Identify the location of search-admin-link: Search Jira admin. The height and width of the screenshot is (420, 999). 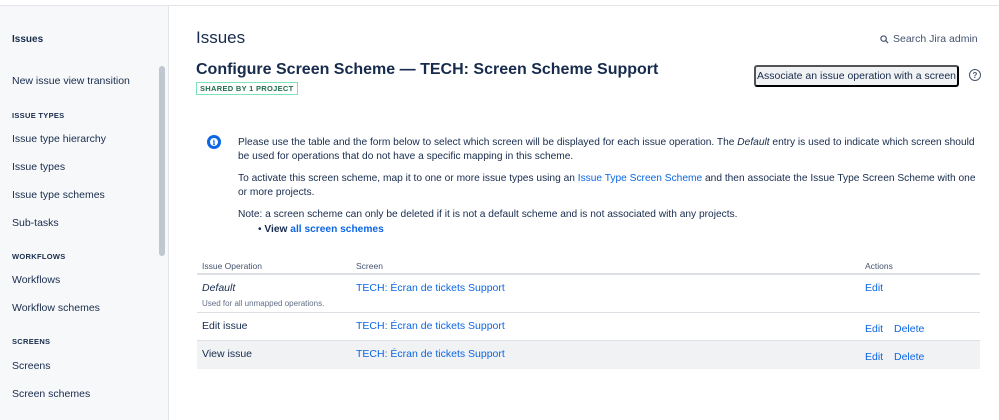
(929, 39).